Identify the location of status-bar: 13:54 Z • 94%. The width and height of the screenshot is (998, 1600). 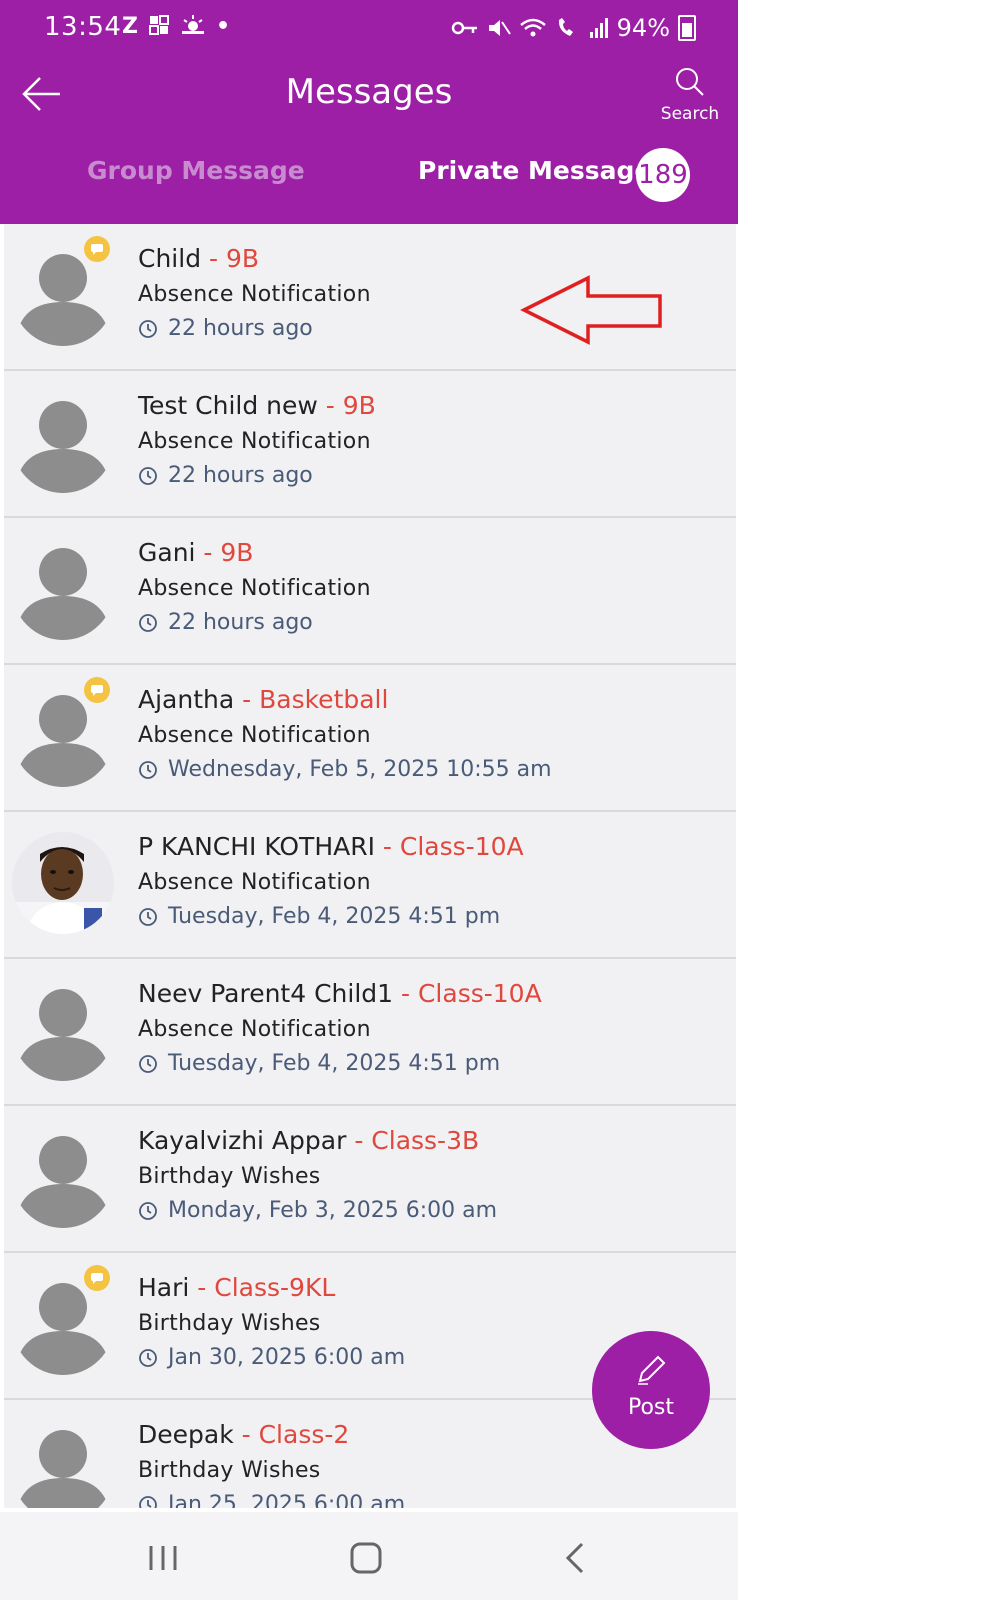
(369, 29).